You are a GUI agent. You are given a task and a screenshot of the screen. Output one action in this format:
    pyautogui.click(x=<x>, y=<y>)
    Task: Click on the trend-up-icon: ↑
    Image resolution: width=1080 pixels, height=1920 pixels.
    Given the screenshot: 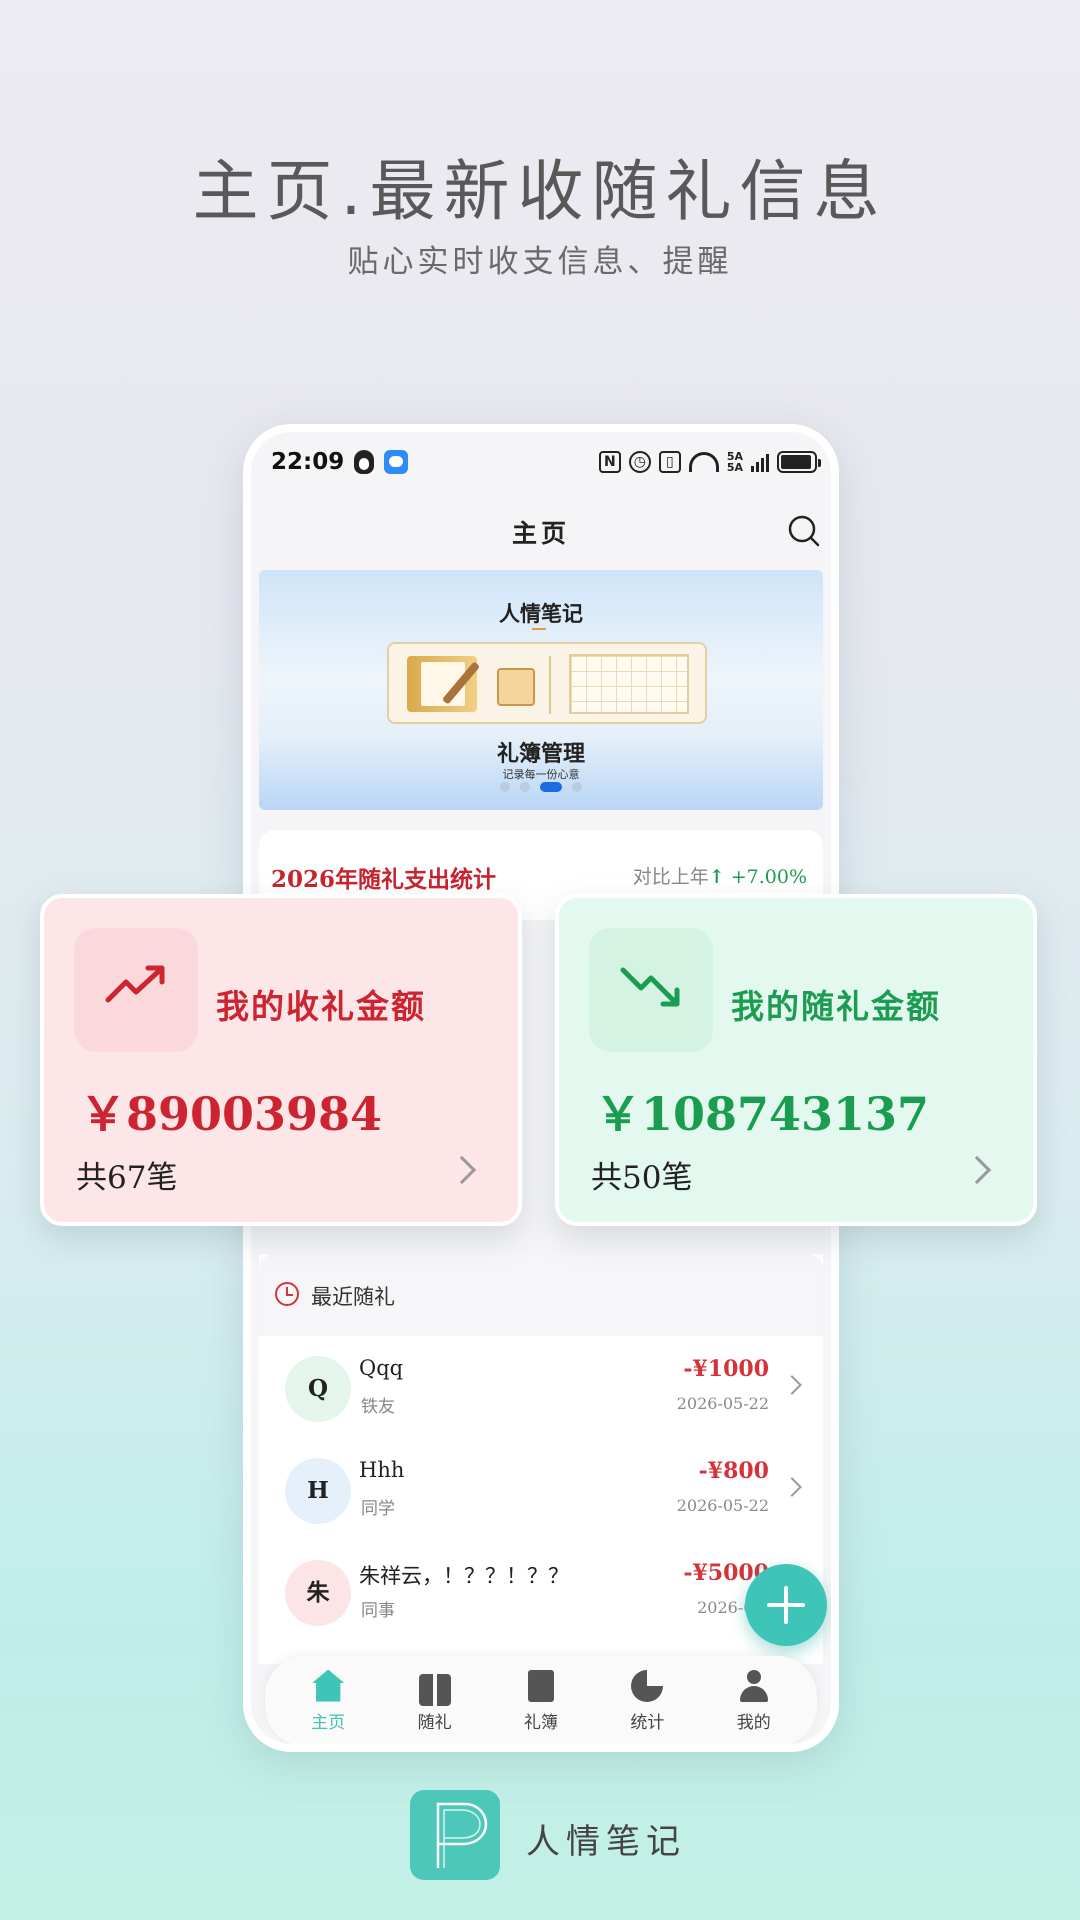 What is the action you would take?
    pyautogui.click(x=716, y=877)
    